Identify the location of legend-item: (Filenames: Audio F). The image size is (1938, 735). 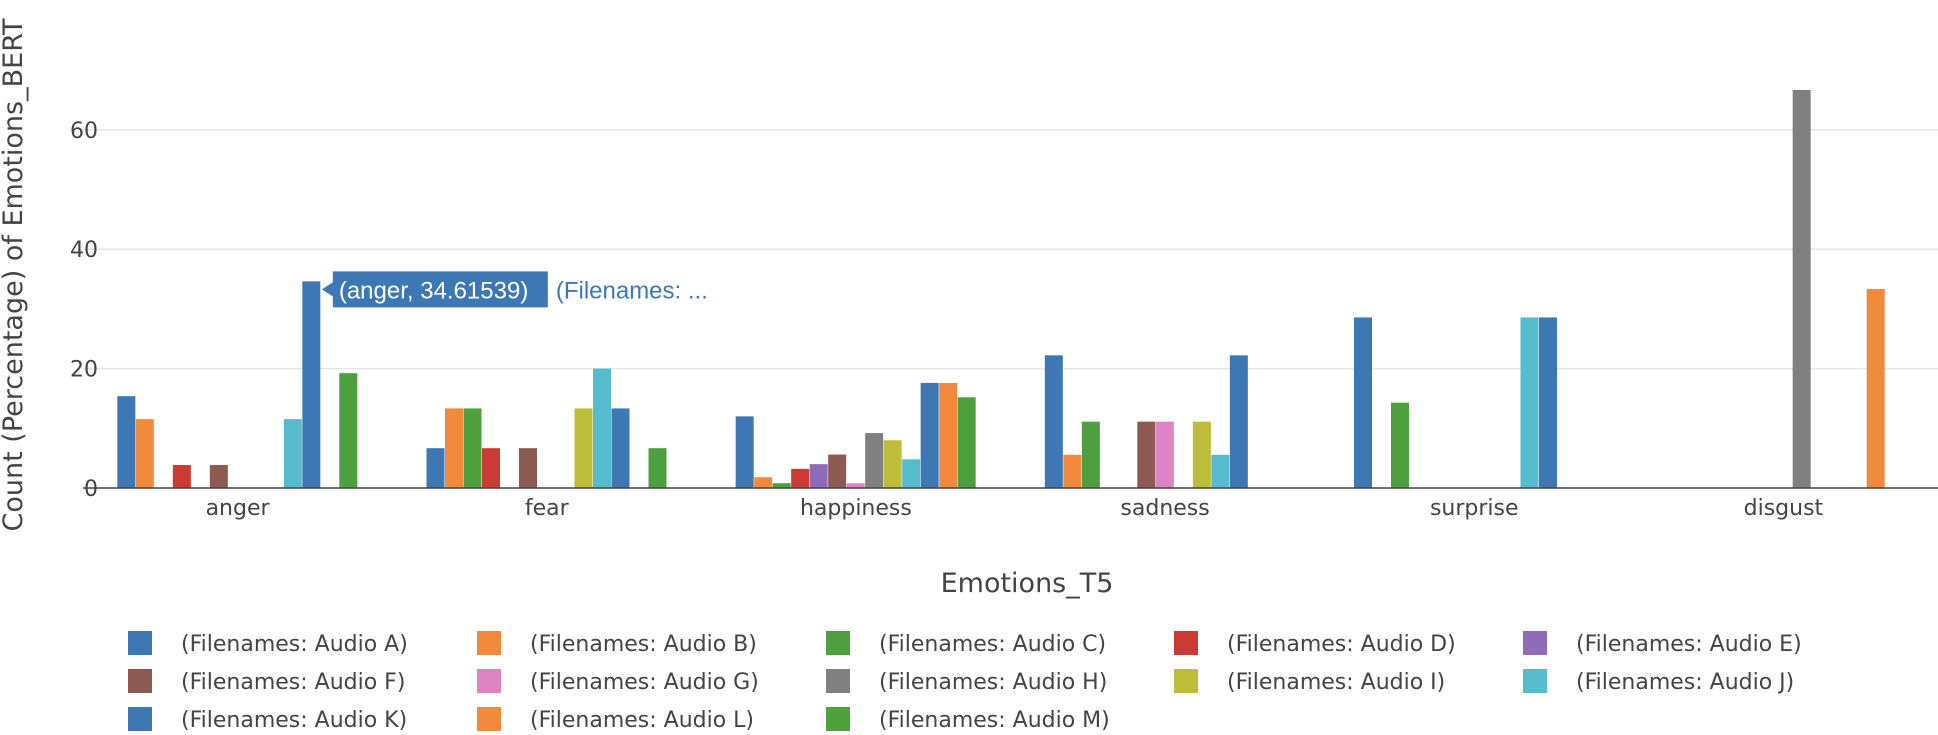
(266, 682).